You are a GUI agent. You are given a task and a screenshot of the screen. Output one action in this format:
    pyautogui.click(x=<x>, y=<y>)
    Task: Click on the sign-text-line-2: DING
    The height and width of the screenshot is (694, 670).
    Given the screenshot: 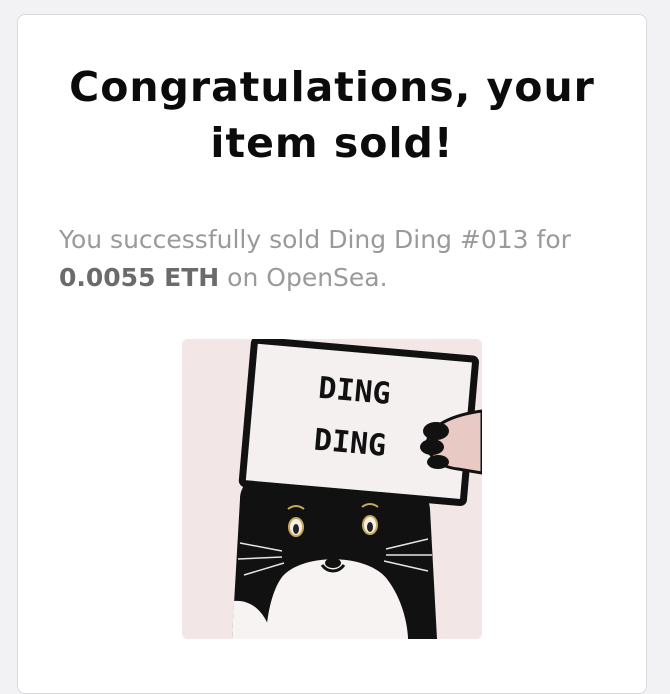 What is the action you would take?
    pyautogui.click(x=349, y=443)
    